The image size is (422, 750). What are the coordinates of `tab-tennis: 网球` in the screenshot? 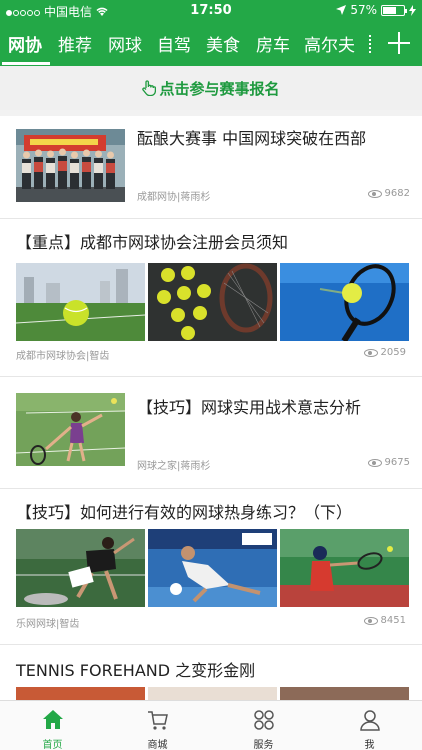 It's located at (125, 43).